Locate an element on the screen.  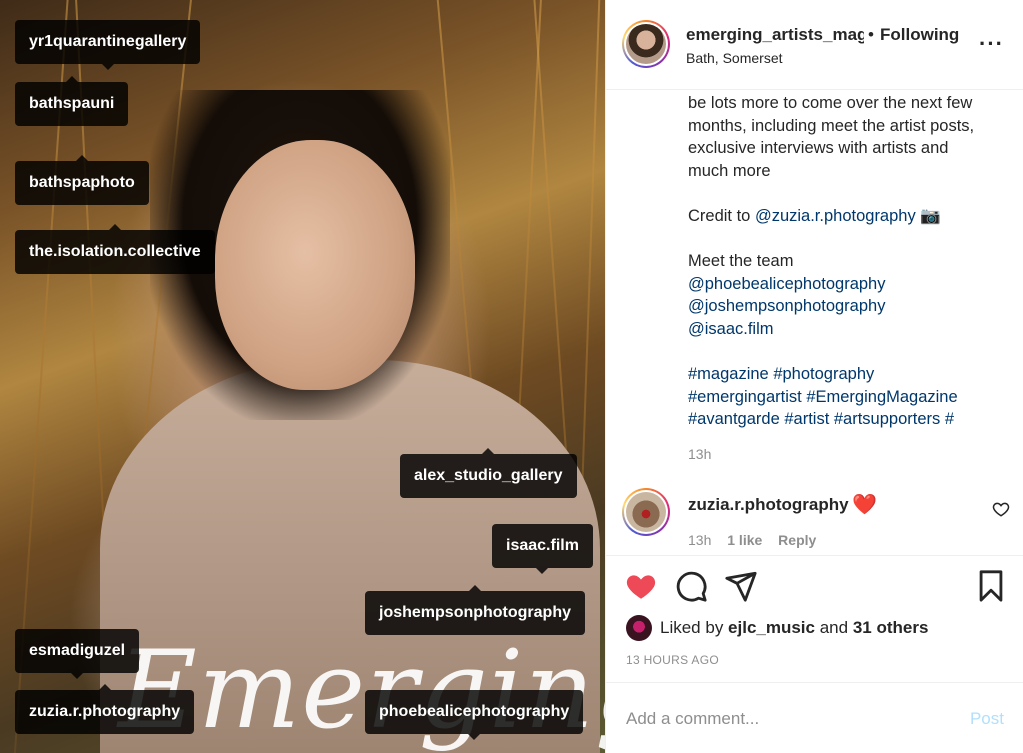
comment-item: zuzia.r.photography ❤️ 13h 1 like Reply is located at coordinates (814, 518).